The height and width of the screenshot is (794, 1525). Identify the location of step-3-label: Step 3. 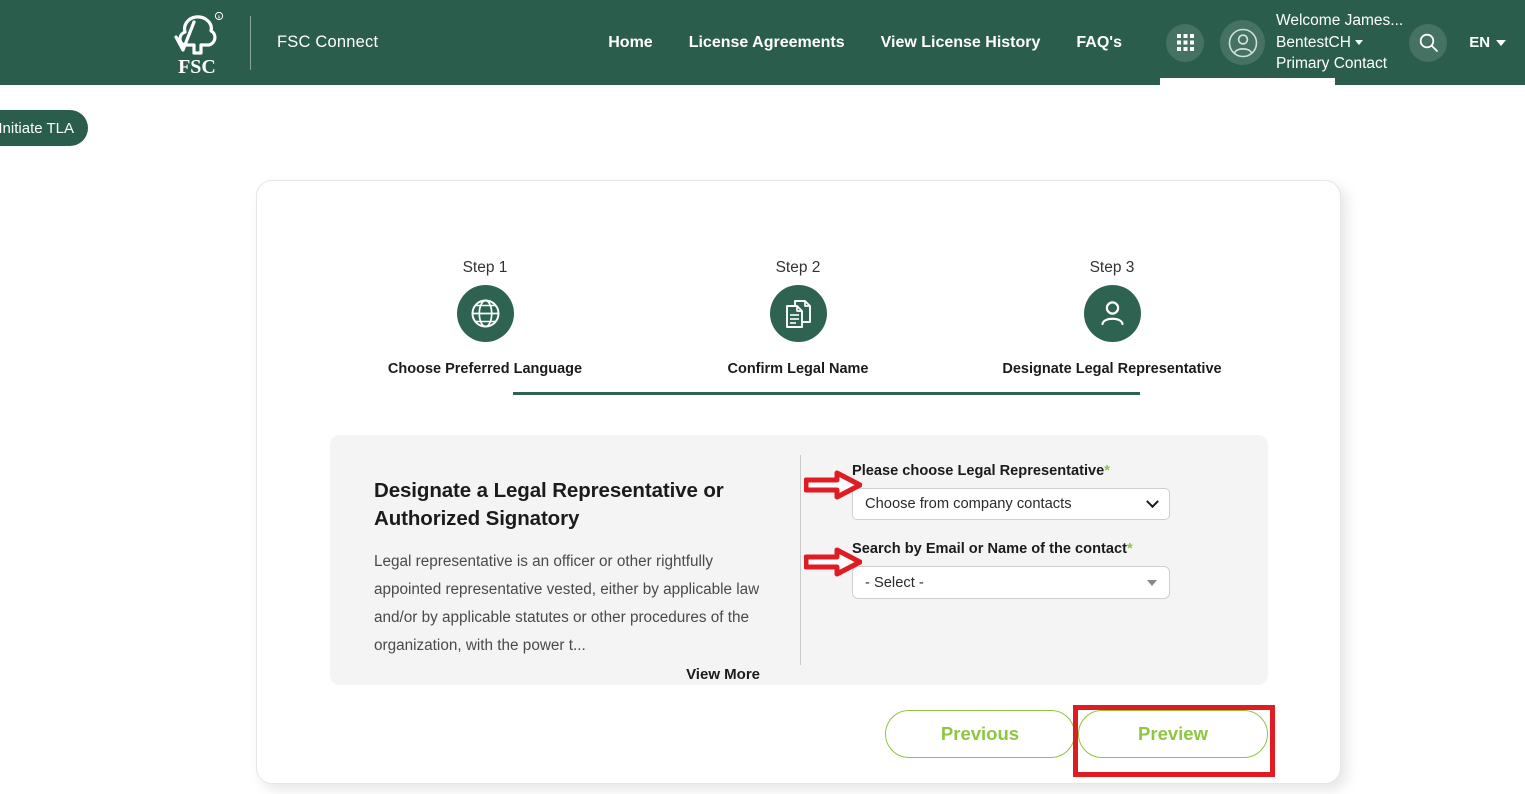
(1112, 267).